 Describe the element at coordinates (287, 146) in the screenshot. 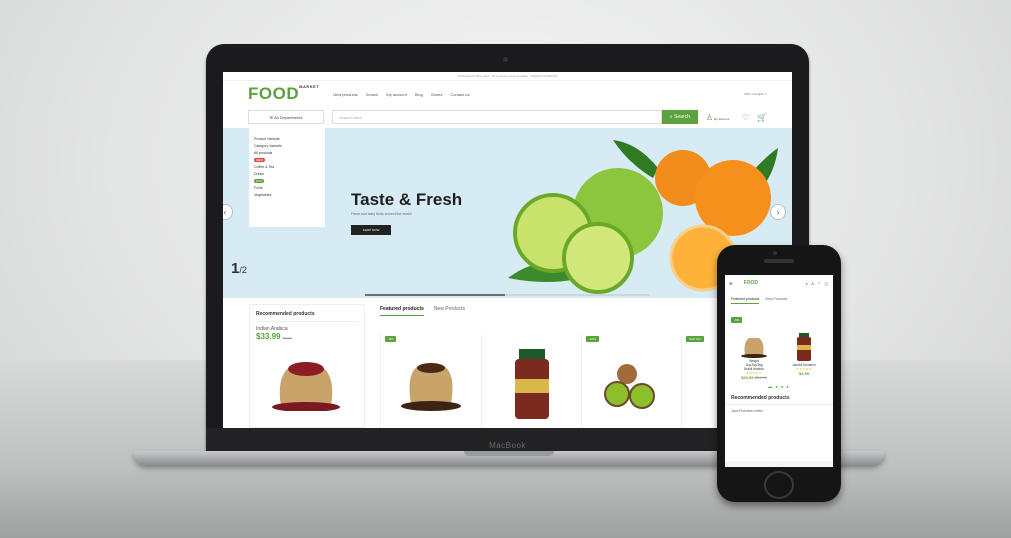

I see `menu-item-category-variants: Category Variants` at that location.